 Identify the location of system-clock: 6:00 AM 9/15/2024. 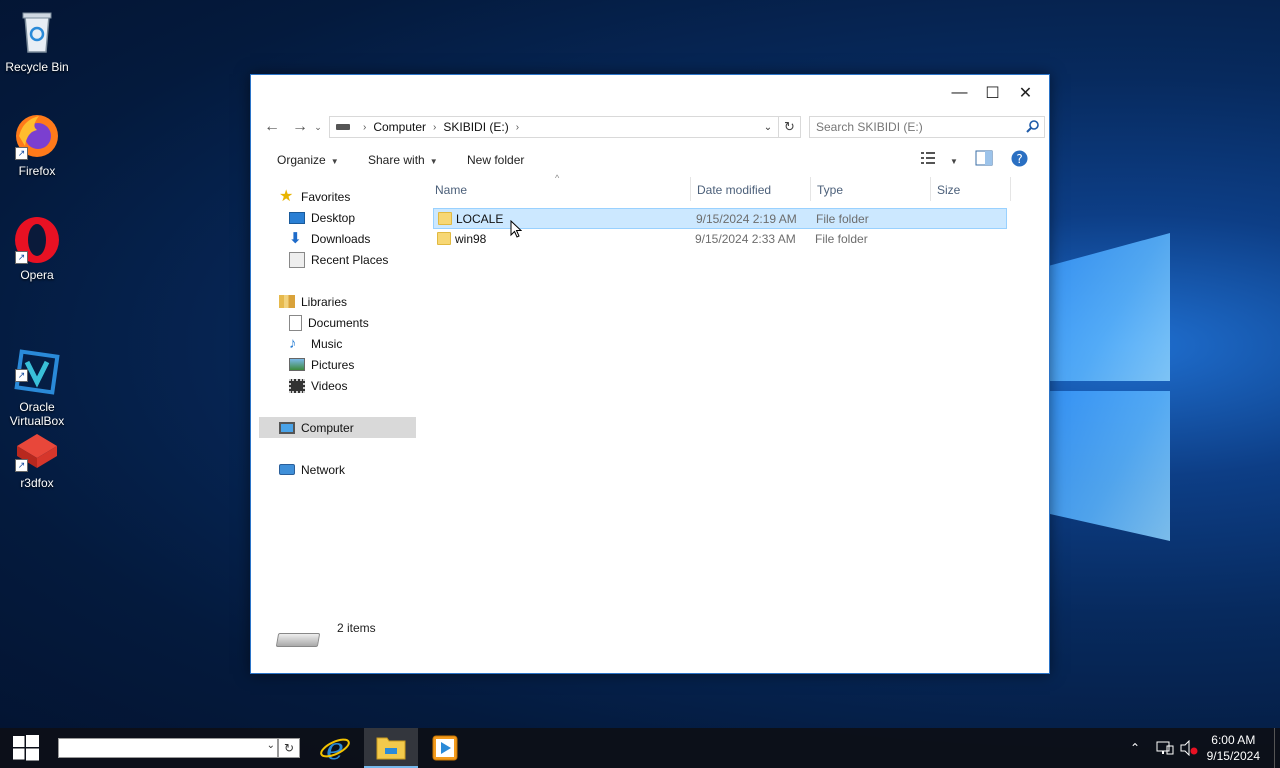
(1233, 748).